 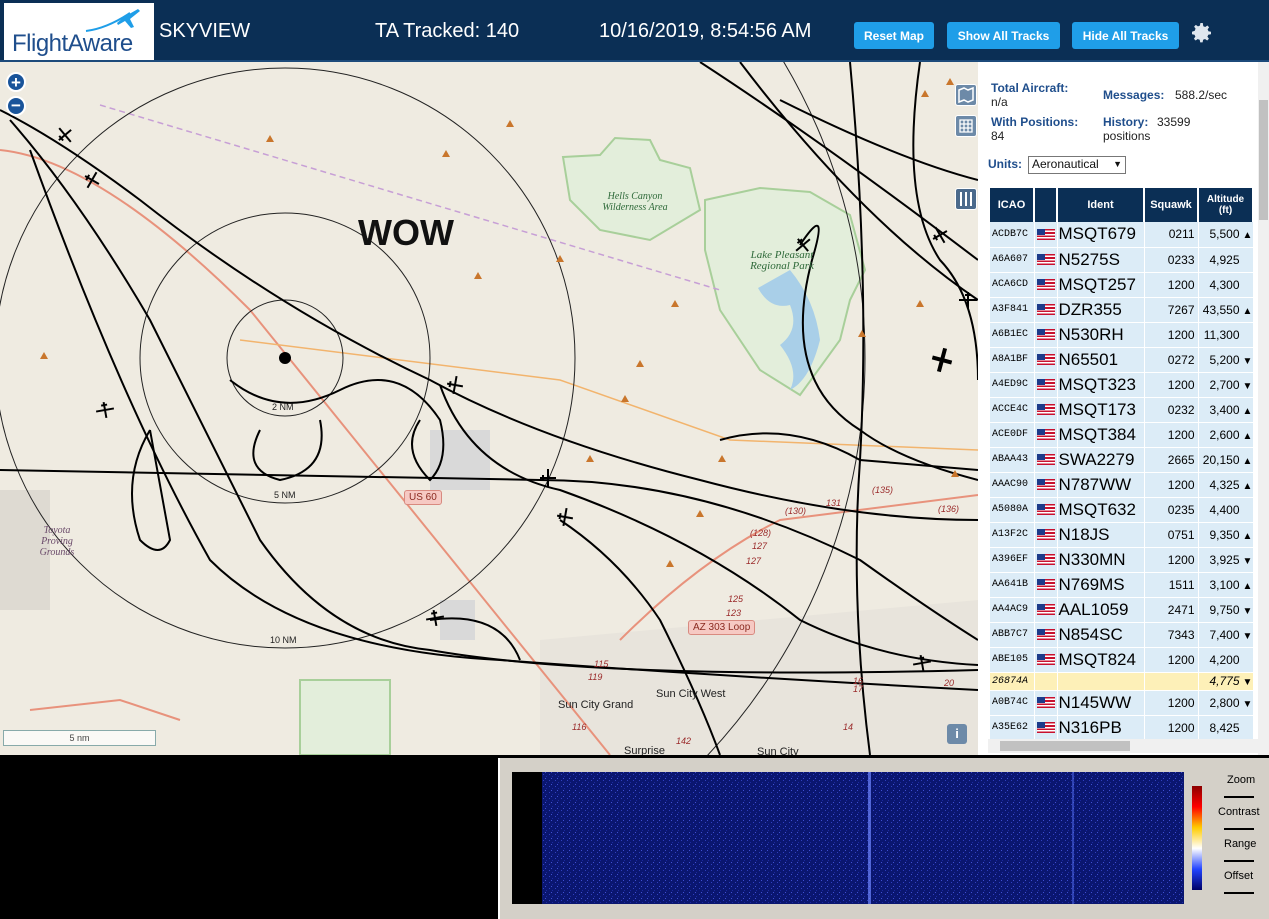 I want to click on icao-cell: AA4AC9, so click(x=1012, y=610).